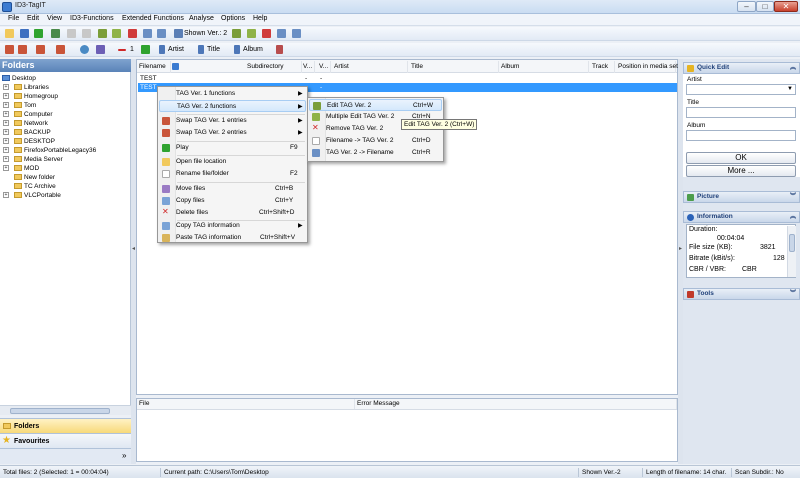  What do you see at coordinates (260, 18) in the screenshot?
I see `menu-help: Help` at bounding box center [260, 18].